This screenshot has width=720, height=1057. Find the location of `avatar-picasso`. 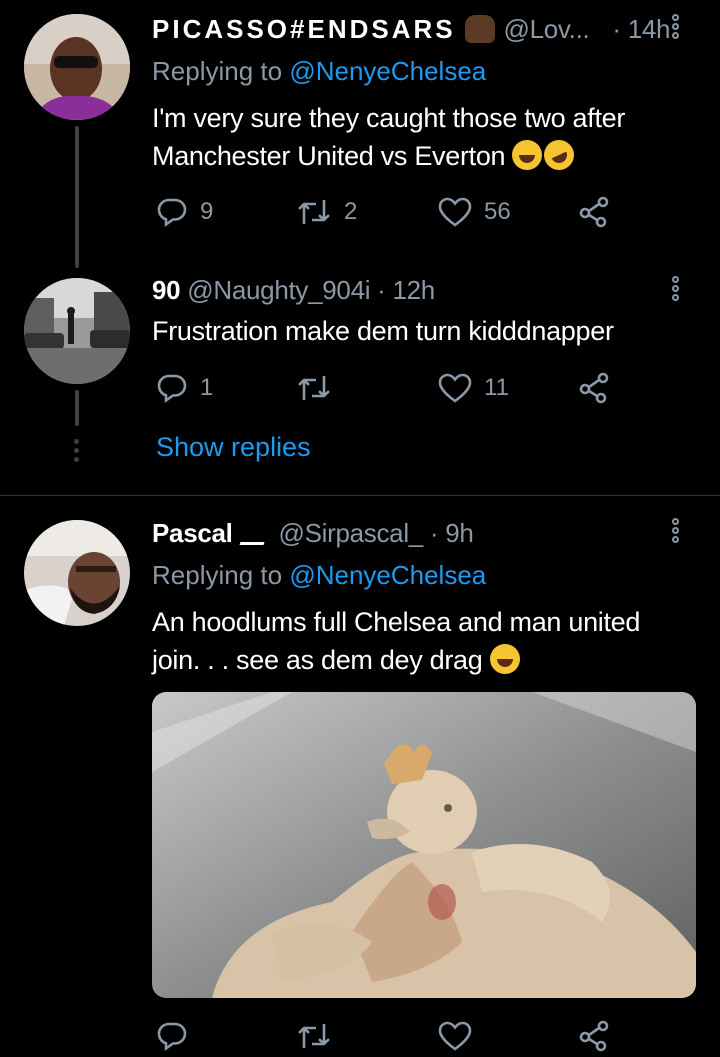

avatar-picasso is located at coordinates (77, 67).